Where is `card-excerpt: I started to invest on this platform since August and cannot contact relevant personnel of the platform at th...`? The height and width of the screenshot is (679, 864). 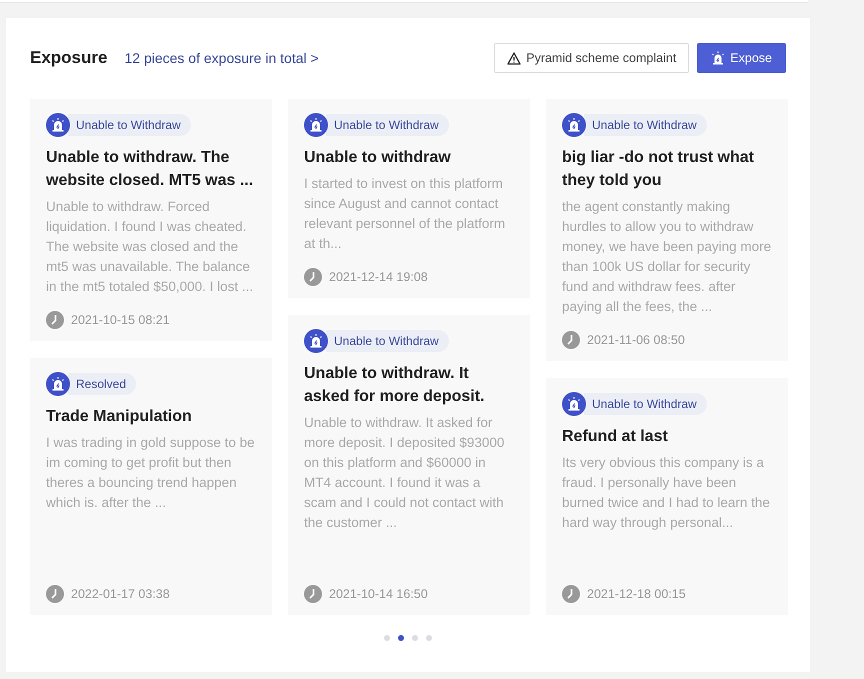 card-excerpt: I started to invest on this platform since August and cannot contact relevant personnel of the platform at th... is located at coordinates (405, 214).